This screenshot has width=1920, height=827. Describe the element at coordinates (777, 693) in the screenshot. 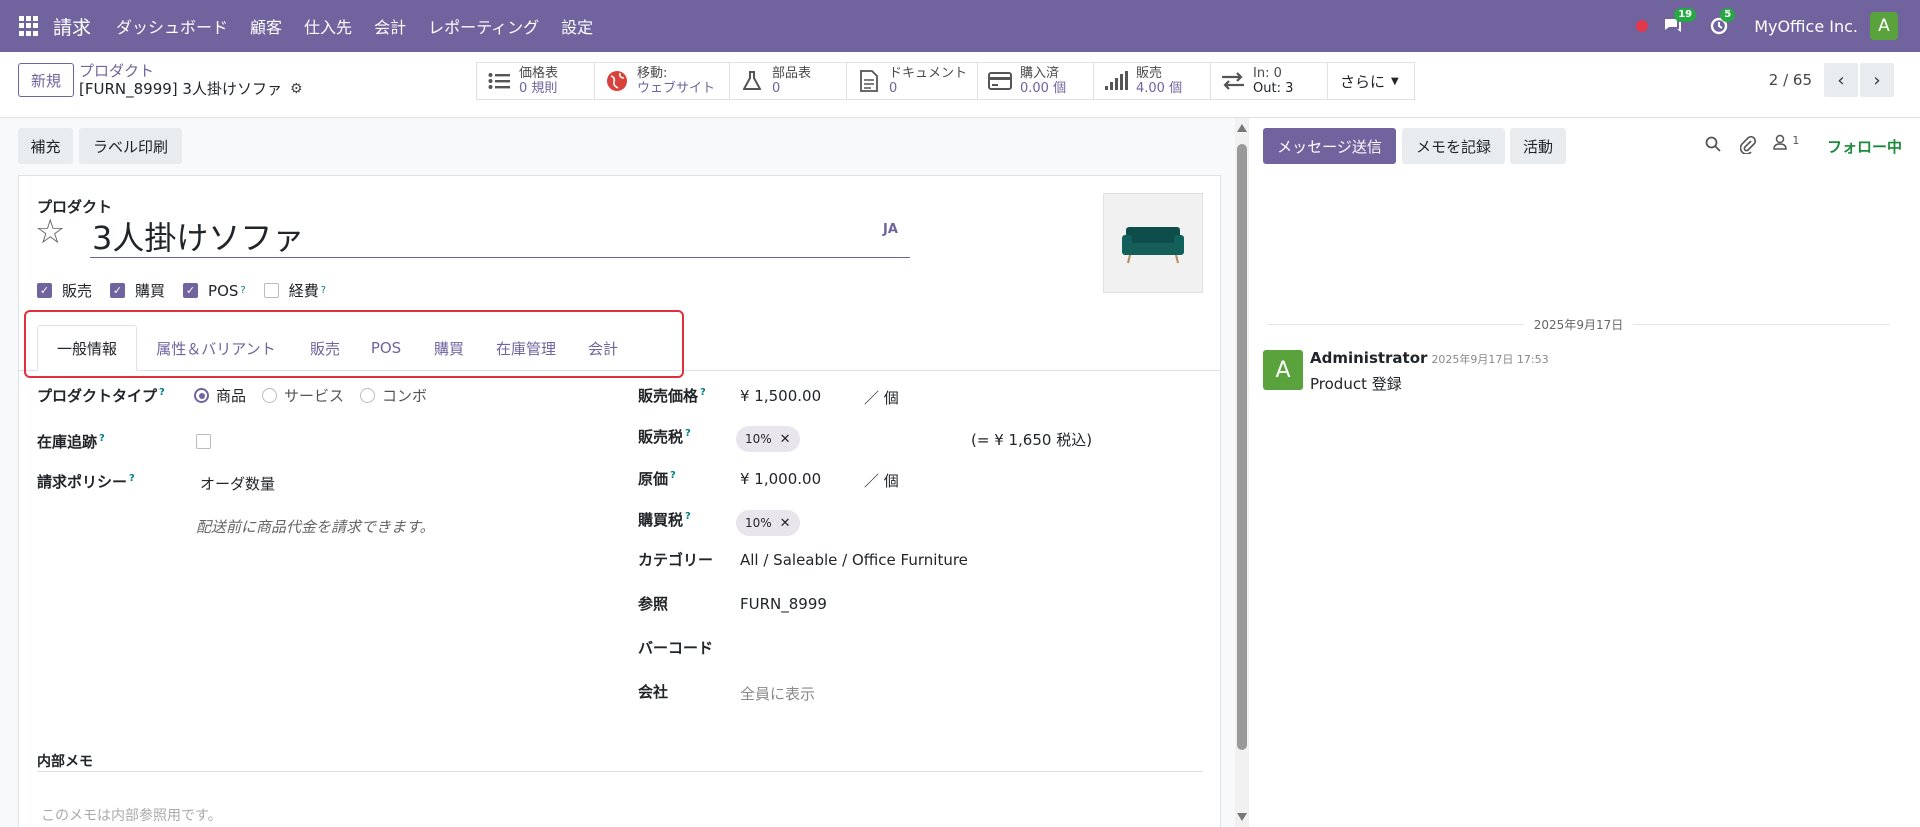

I see `company-field: 全員に表示` at that location.